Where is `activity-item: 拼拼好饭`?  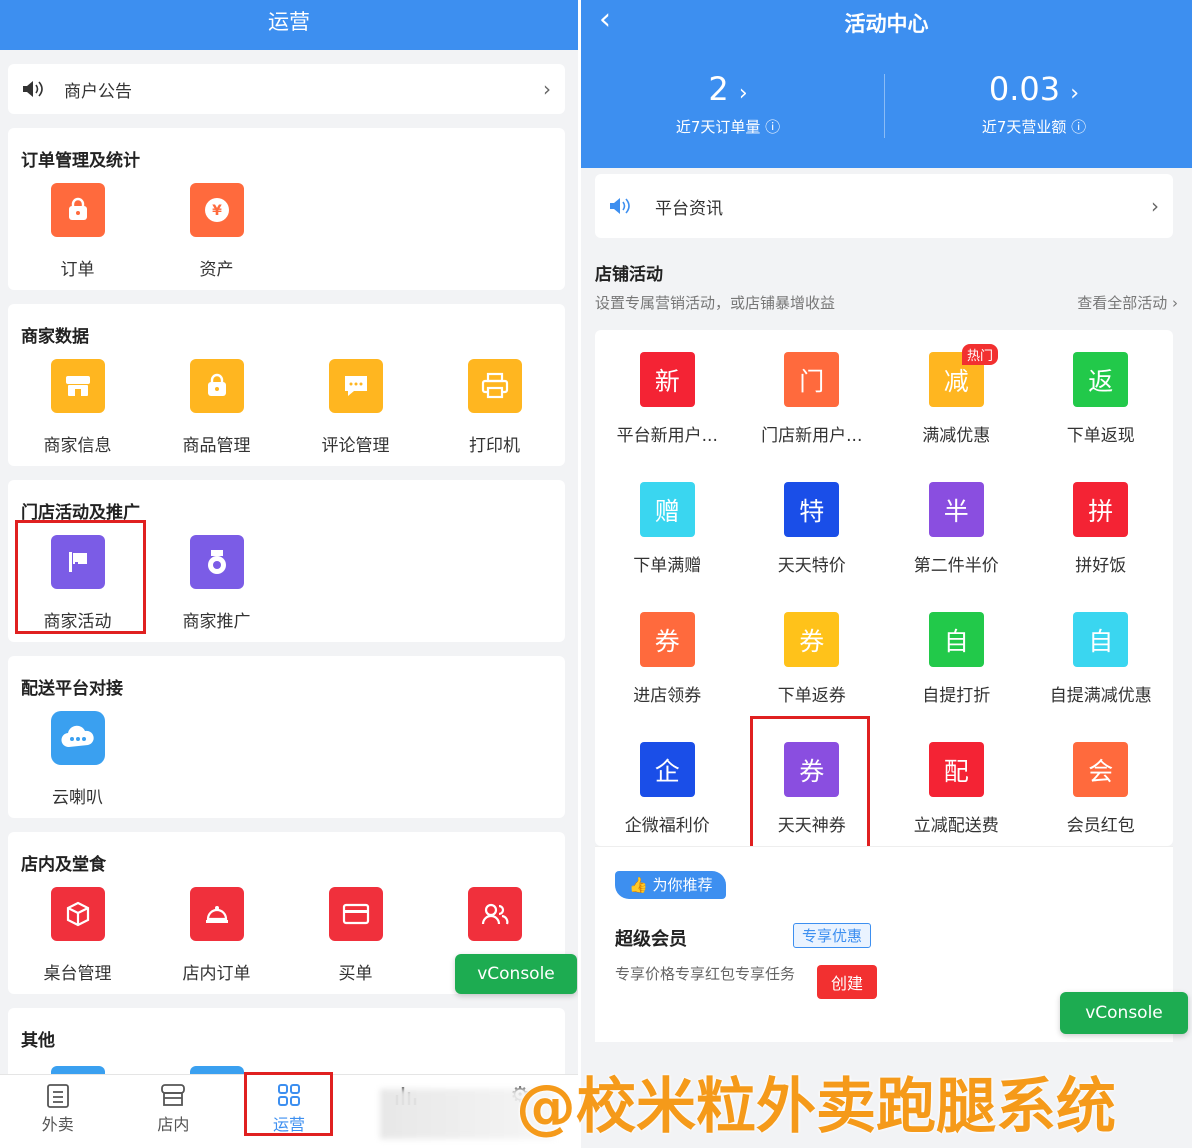
activity-item: 拼拼好饭 is located at coordinates (1101, 529).